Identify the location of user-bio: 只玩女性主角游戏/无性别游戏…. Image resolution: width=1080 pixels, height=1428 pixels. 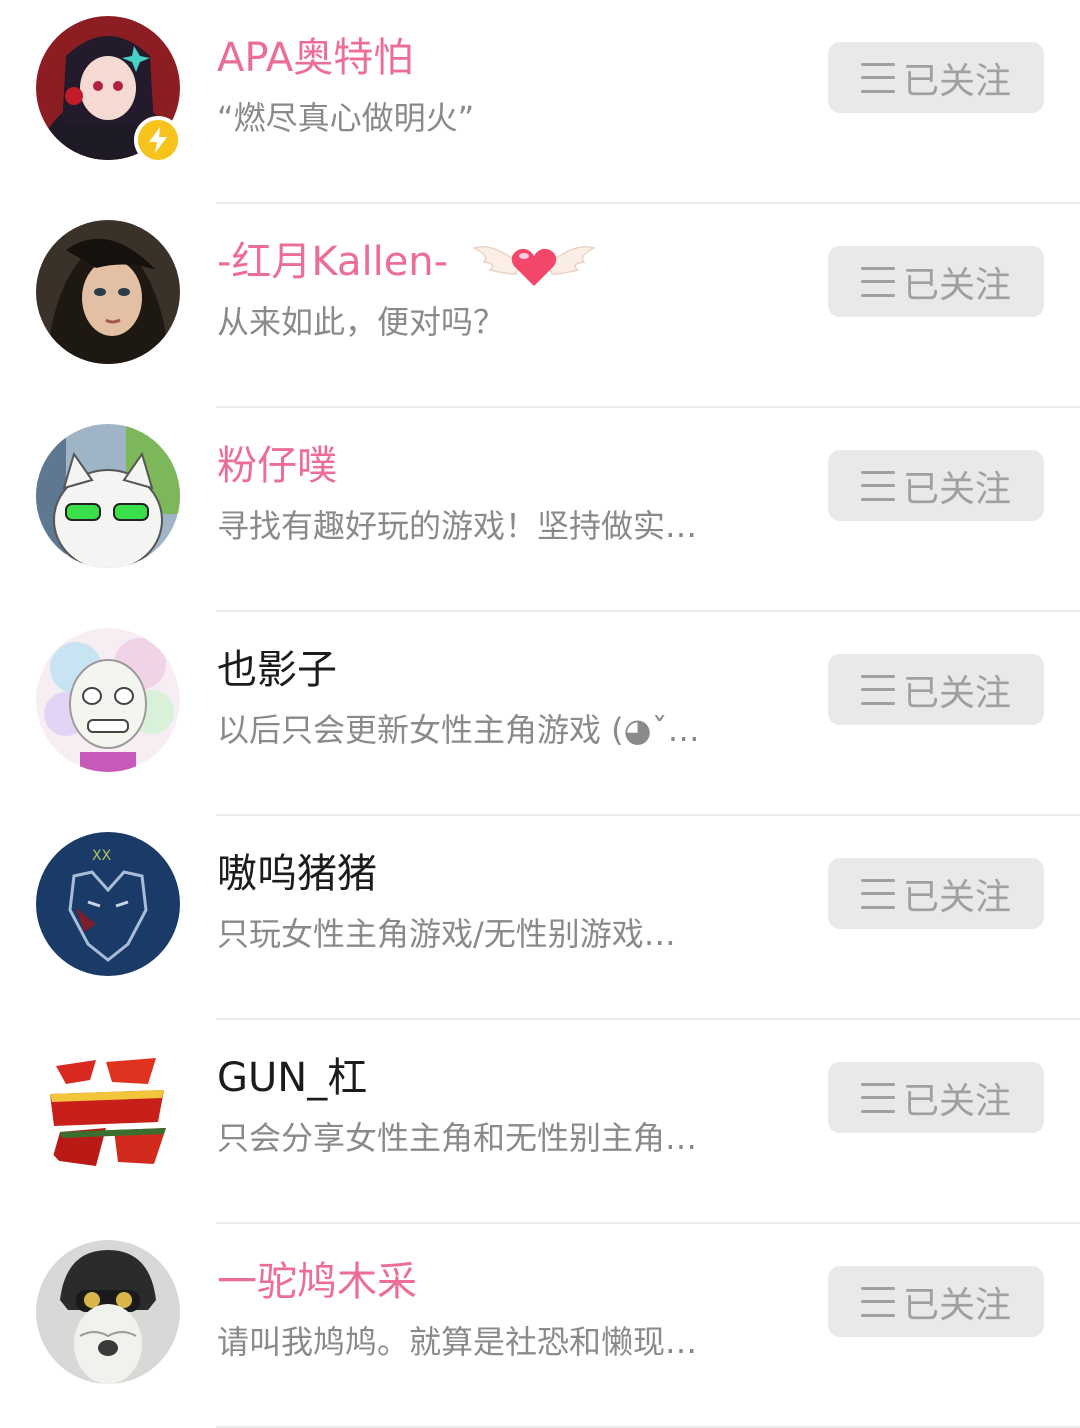
(446, 934).